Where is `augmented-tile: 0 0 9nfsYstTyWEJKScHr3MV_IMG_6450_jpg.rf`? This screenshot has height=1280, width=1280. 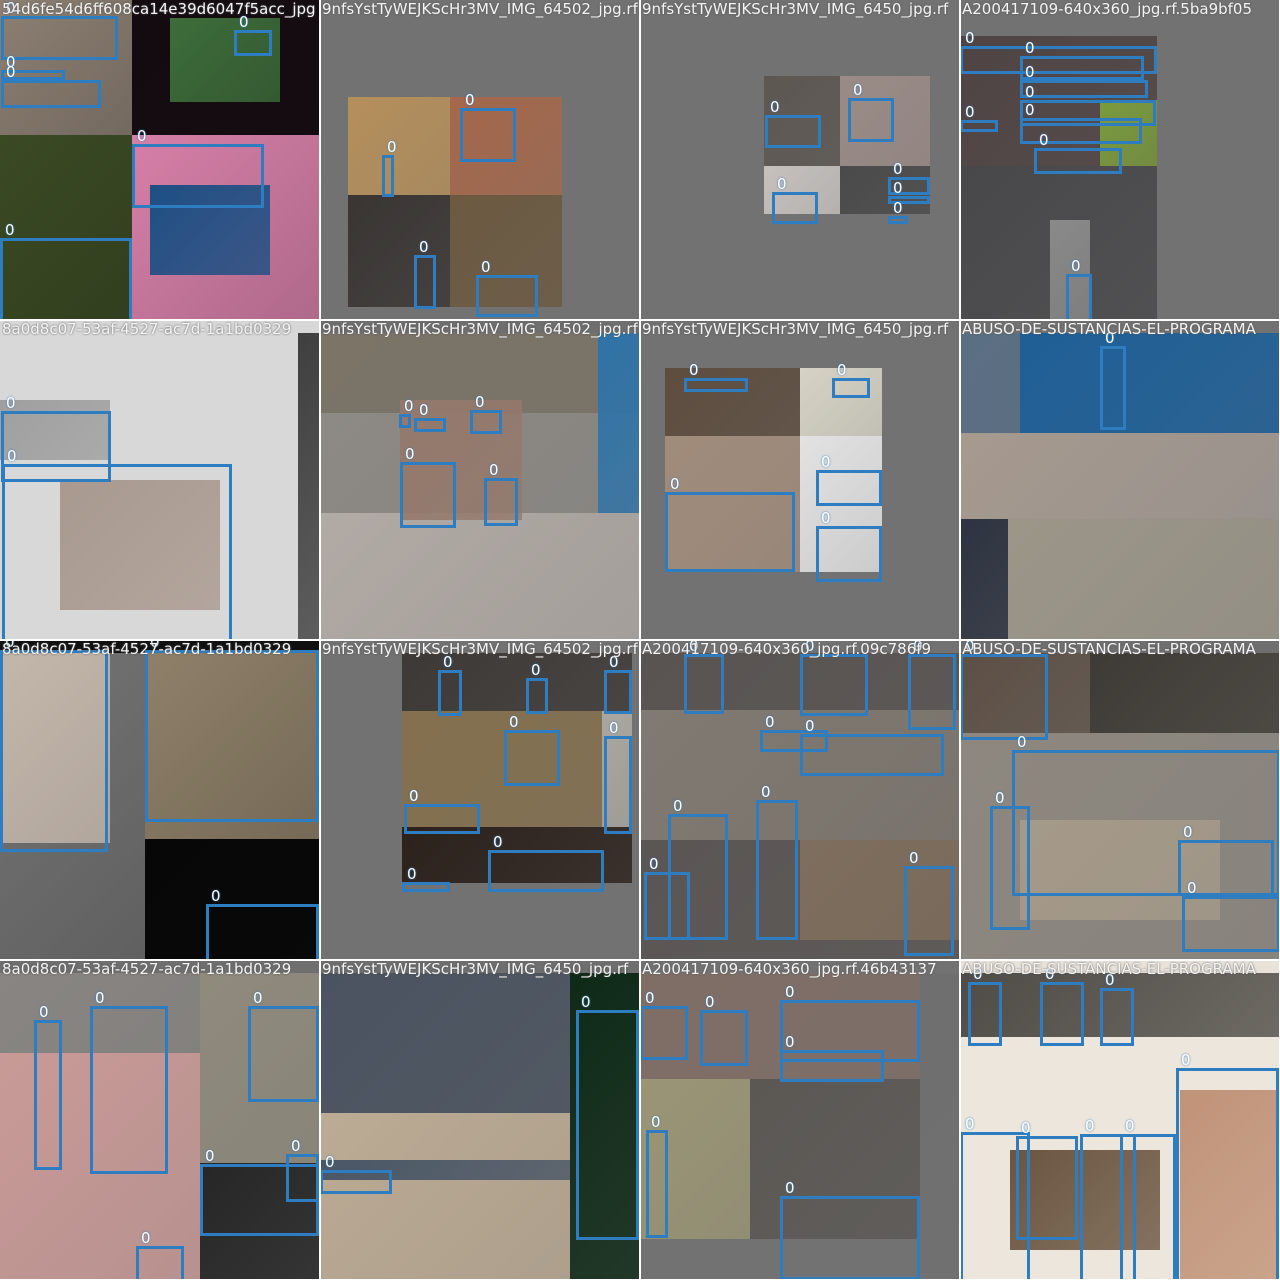
augmented-tile: 0 0 9nfsYstTyWEJKScHr3MV_IMG_6450_jpg.rf is located at coordinates (479, 1119).